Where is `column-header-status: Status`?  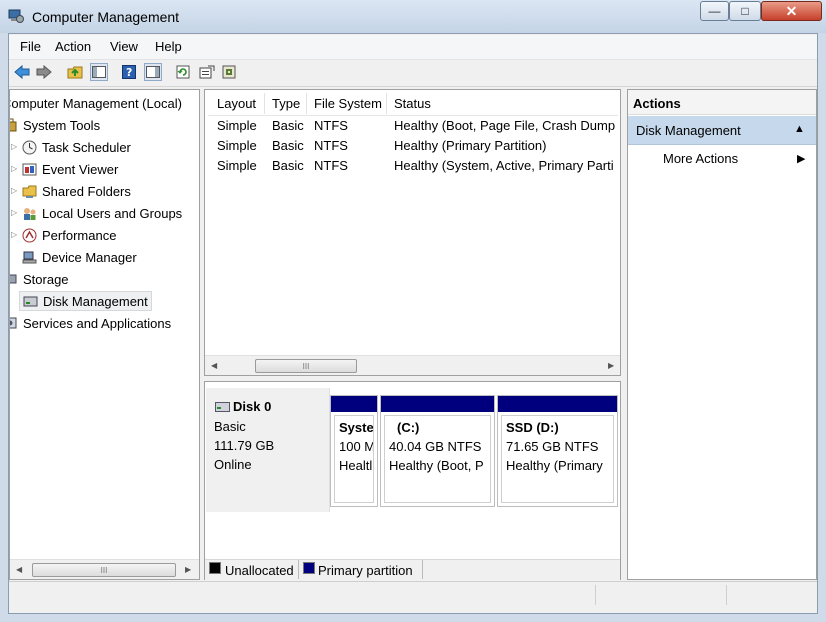
column-header-status: Status is located at coordinates (503, 103).